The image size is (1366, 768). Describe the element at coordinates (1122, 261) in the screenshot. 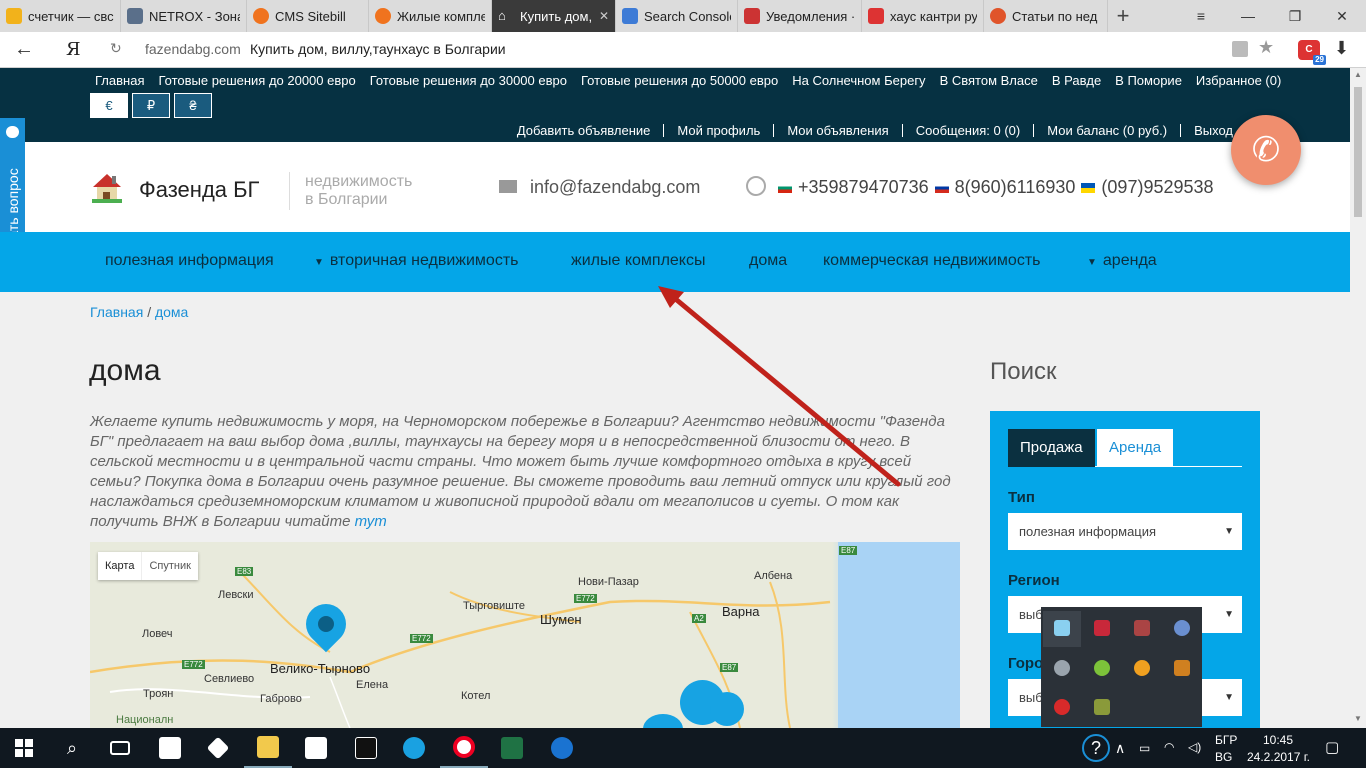

I see `nav-rent: ▼ аренда` at that location.